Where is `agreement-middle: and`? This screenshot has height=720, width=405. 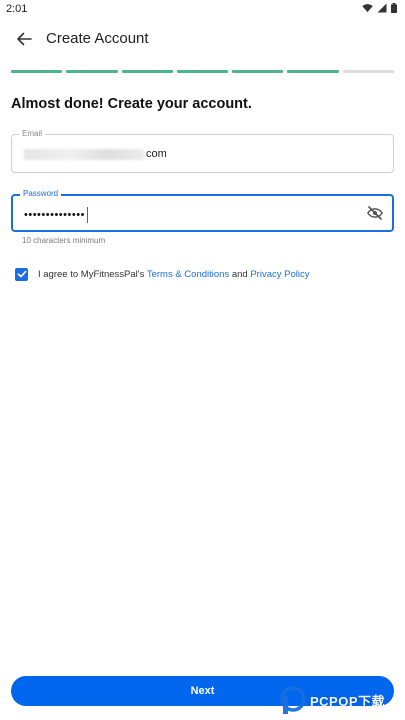
agreement-middle: and is located at coordinates (240, 274).